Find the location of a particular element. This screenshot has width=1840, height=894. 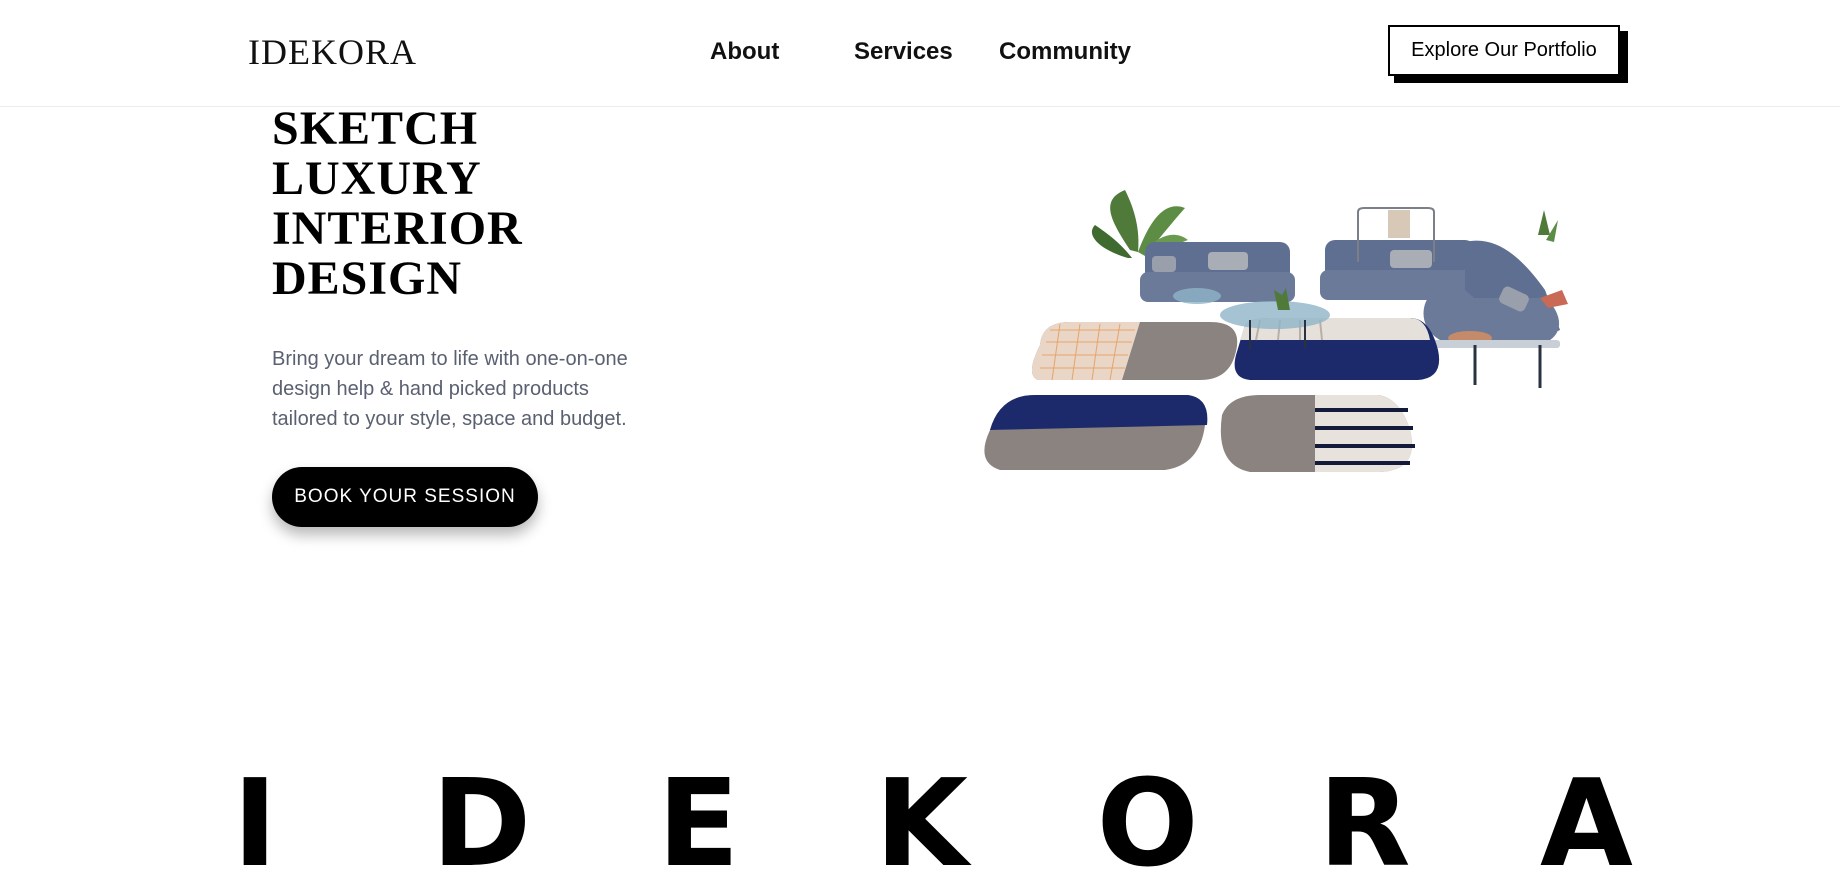

brand-letter: R is located at coordinates (1364, 824).